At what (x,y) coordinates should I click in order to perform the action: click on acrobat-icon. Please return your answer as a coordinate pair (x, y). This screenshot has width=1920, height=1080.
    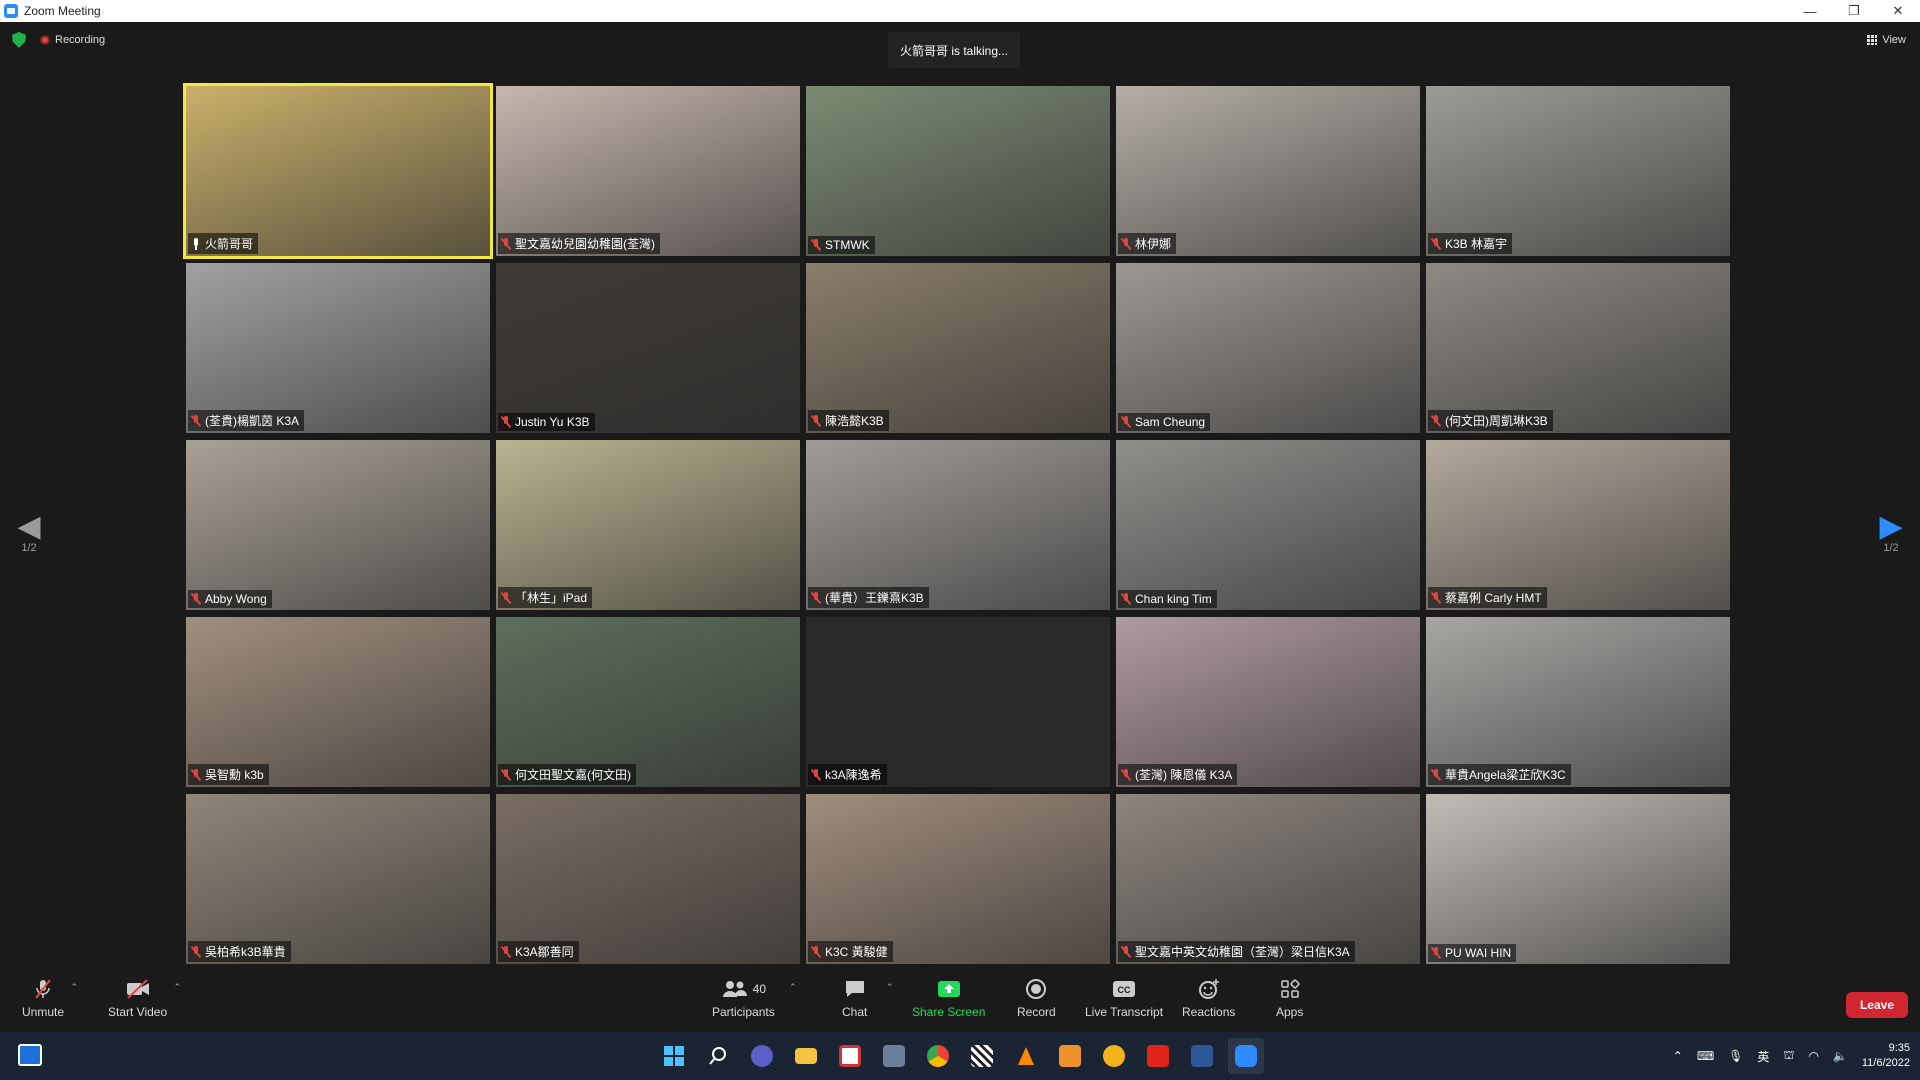
    Looking at the image, I should click on (1158, 1056).